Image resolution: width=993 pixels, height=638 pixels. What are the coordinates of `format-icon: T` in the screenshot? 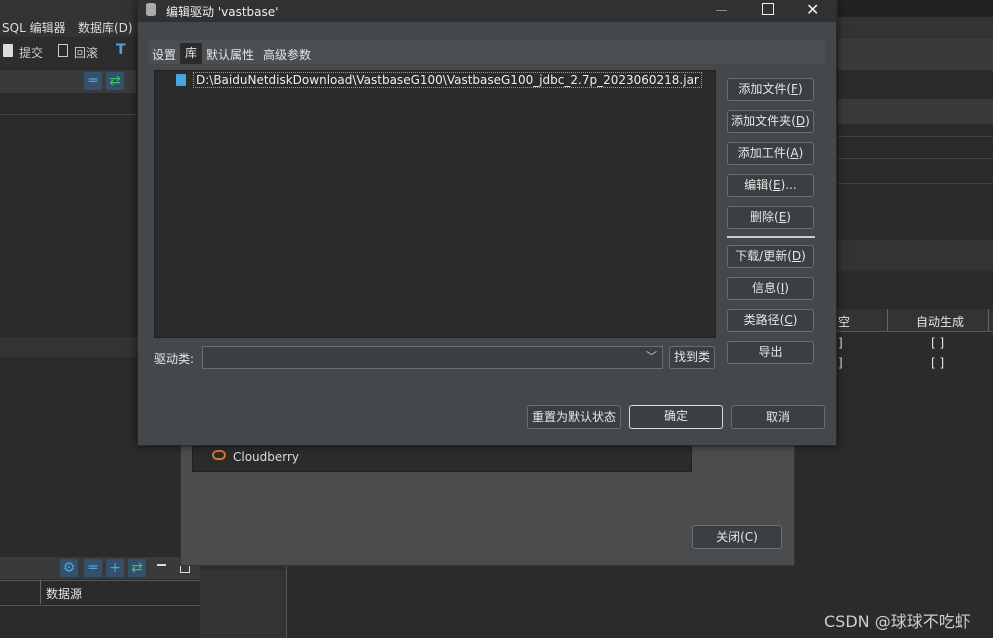 It's located at (121, 50).